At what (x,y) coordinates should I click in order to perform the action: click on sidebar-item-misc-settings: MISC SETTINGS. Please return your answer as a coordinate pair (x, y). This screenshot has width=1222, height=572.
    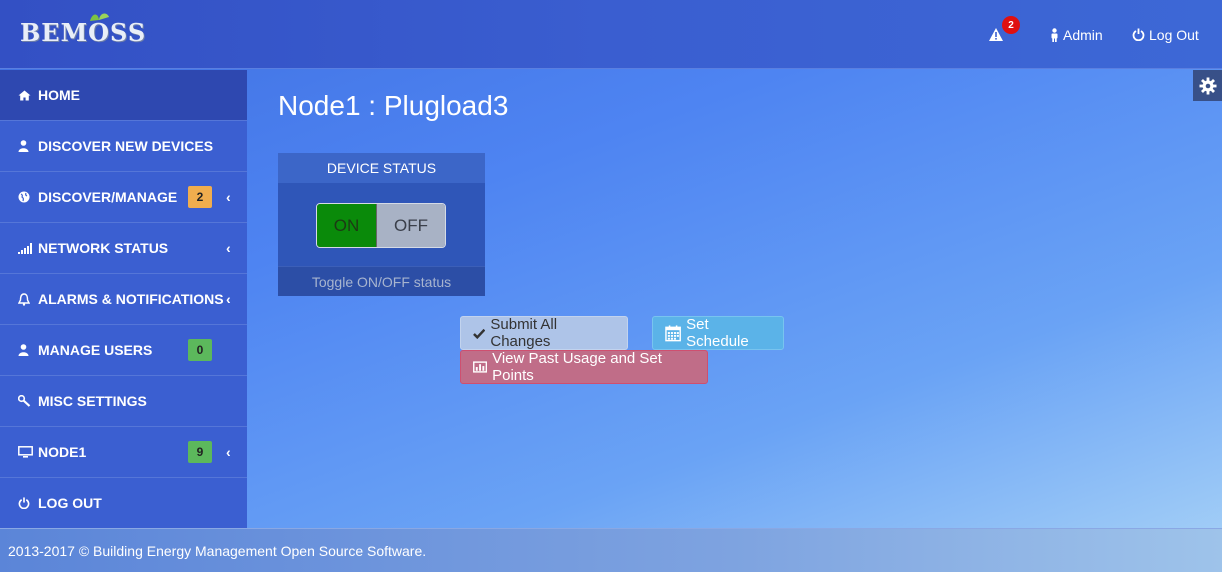
    Looking at the image, I should click on (123, 401).